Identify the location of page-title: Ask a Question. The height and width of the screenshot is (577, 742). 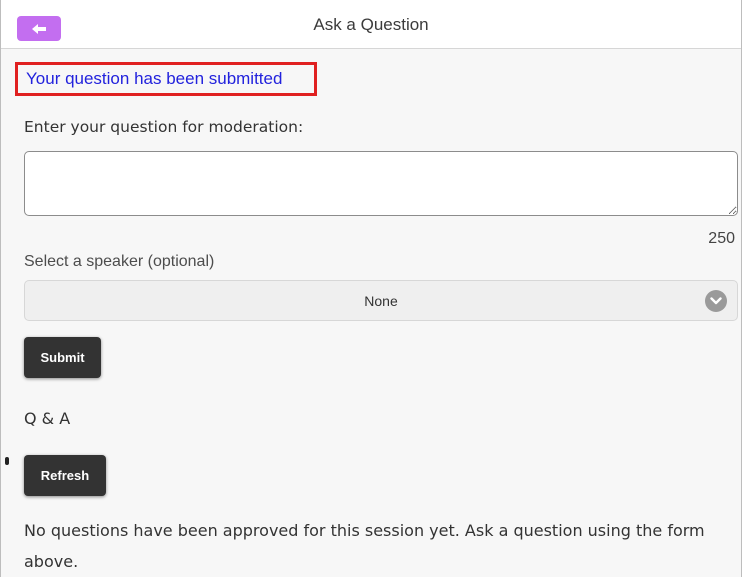
(371, 24).